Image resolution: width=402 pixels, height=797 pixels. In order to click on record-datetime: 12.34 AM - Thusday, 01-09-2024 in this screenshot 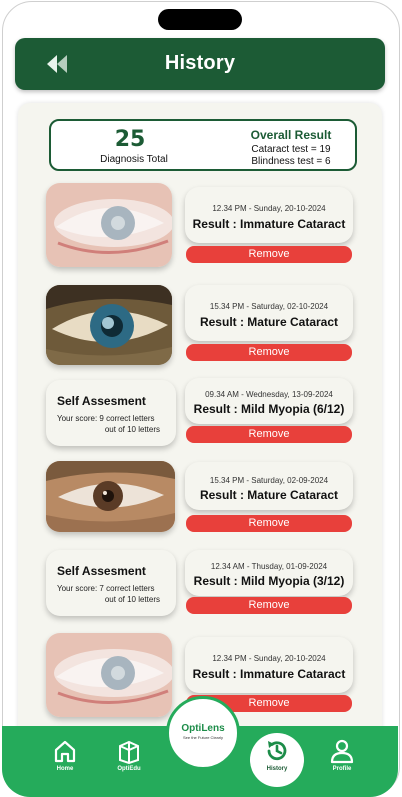, I will do `click(269, 566)`.